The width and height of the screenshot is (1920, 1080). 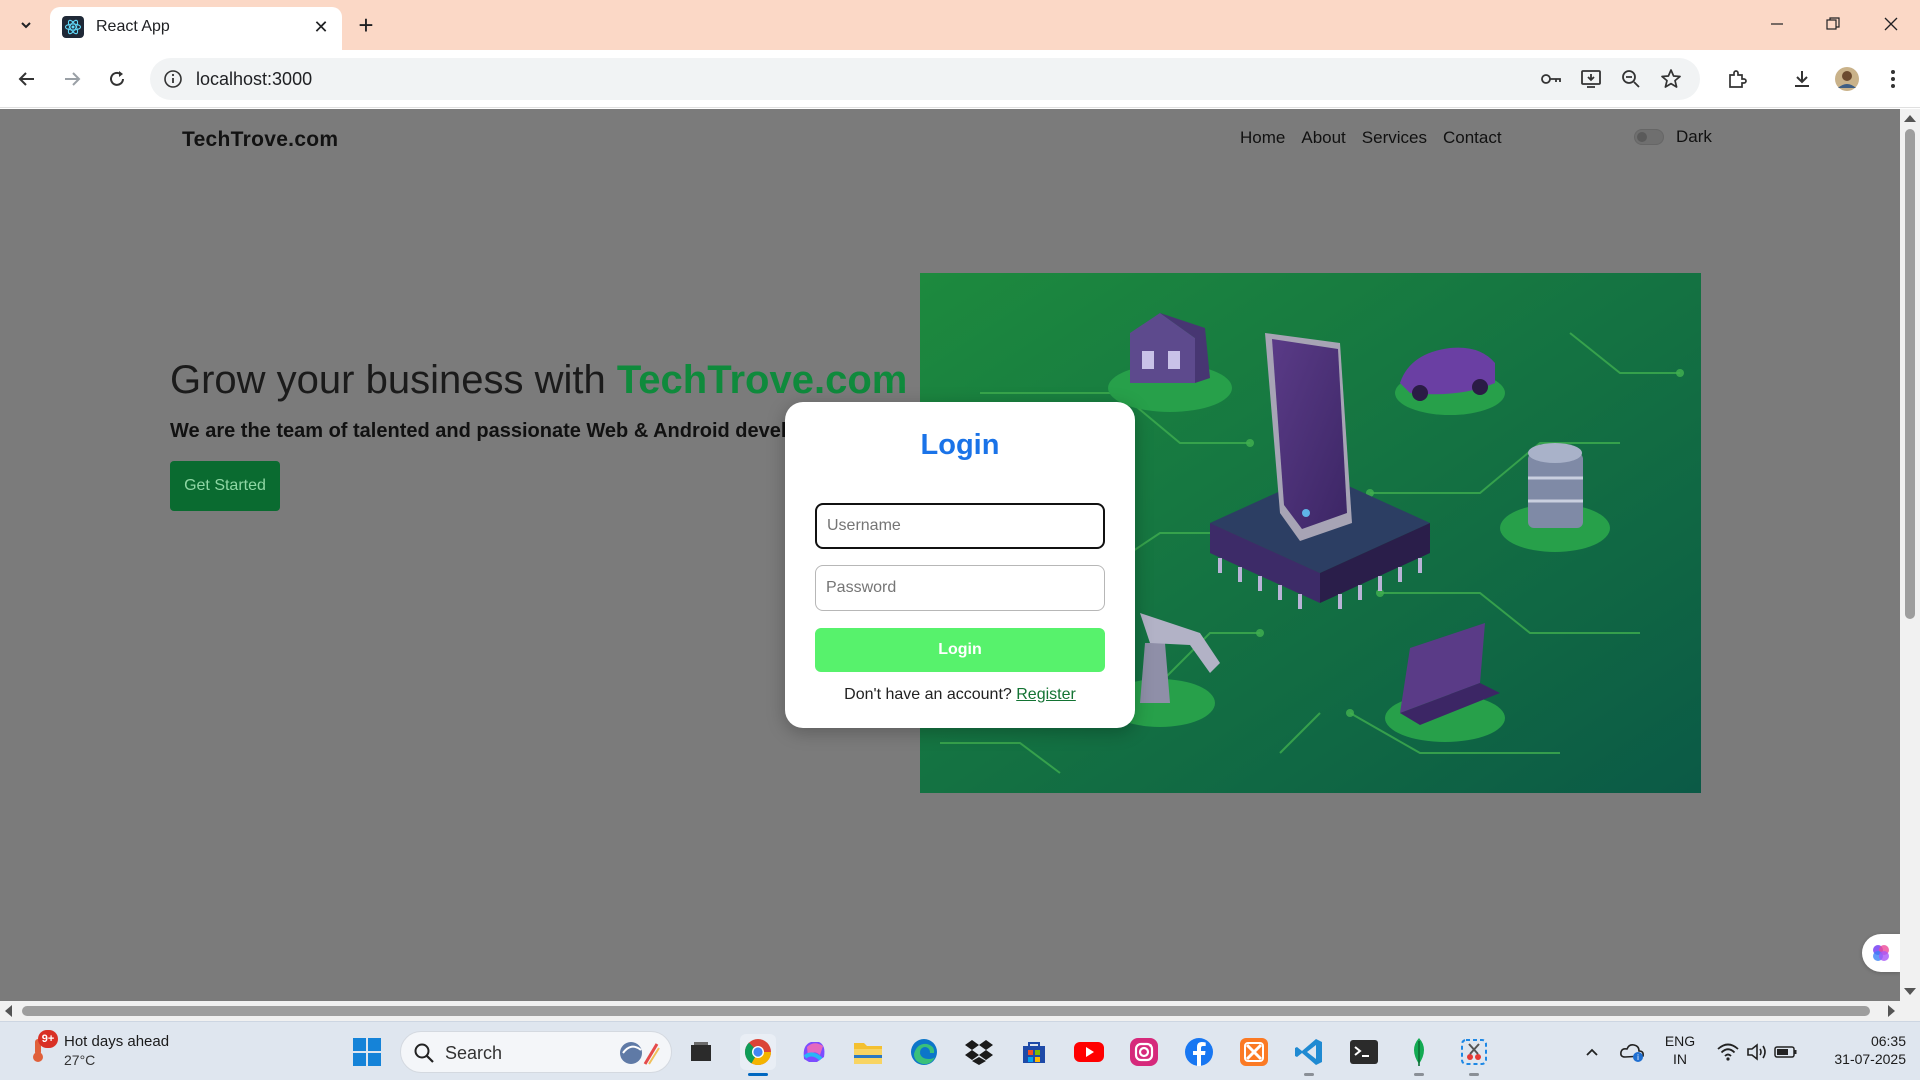 What do you see at coordinates (1680, 1041) in the screenshot?
I see `language-code: ENG` at bounding box center [1680, 1041].